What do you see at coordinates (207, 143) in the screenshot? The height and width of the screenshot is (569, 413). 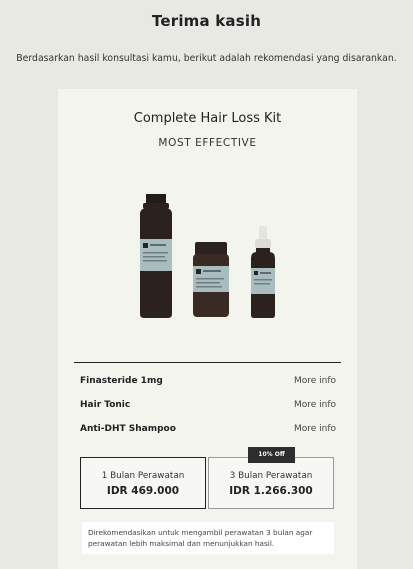 I see `kit-tag: MOST EFFECTIVE` at bounding box center [207, 143].